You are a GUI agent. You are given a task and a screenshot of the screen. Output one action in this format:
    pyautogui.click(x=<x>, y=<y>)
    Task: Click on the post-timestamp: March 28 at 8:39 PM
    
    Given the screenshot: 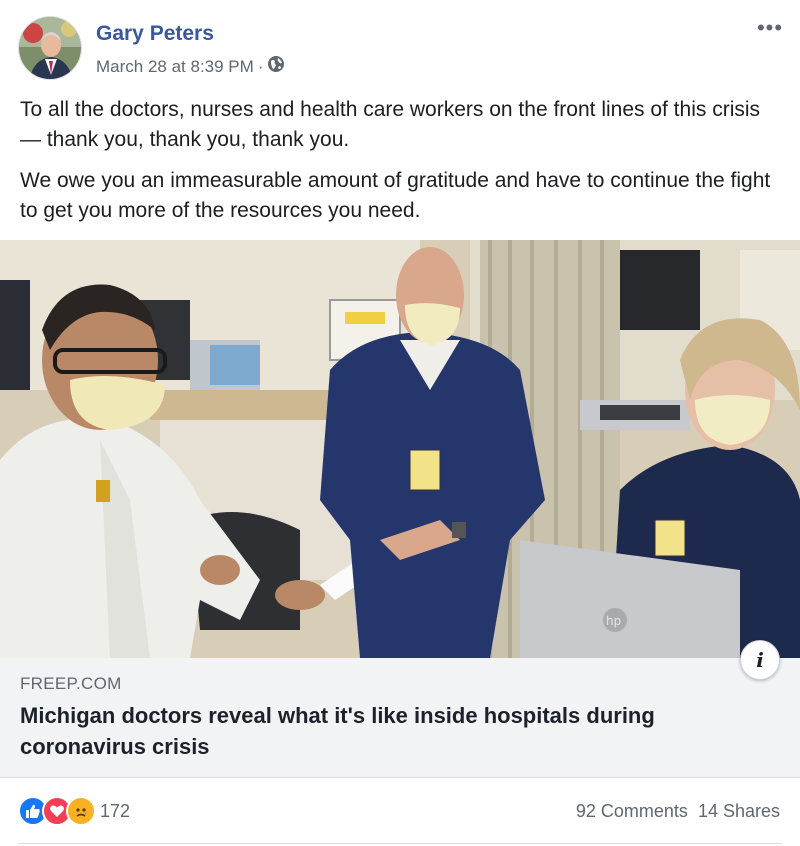 What is the action you would take?
    pyautogui.click(x=175, y=67)
    